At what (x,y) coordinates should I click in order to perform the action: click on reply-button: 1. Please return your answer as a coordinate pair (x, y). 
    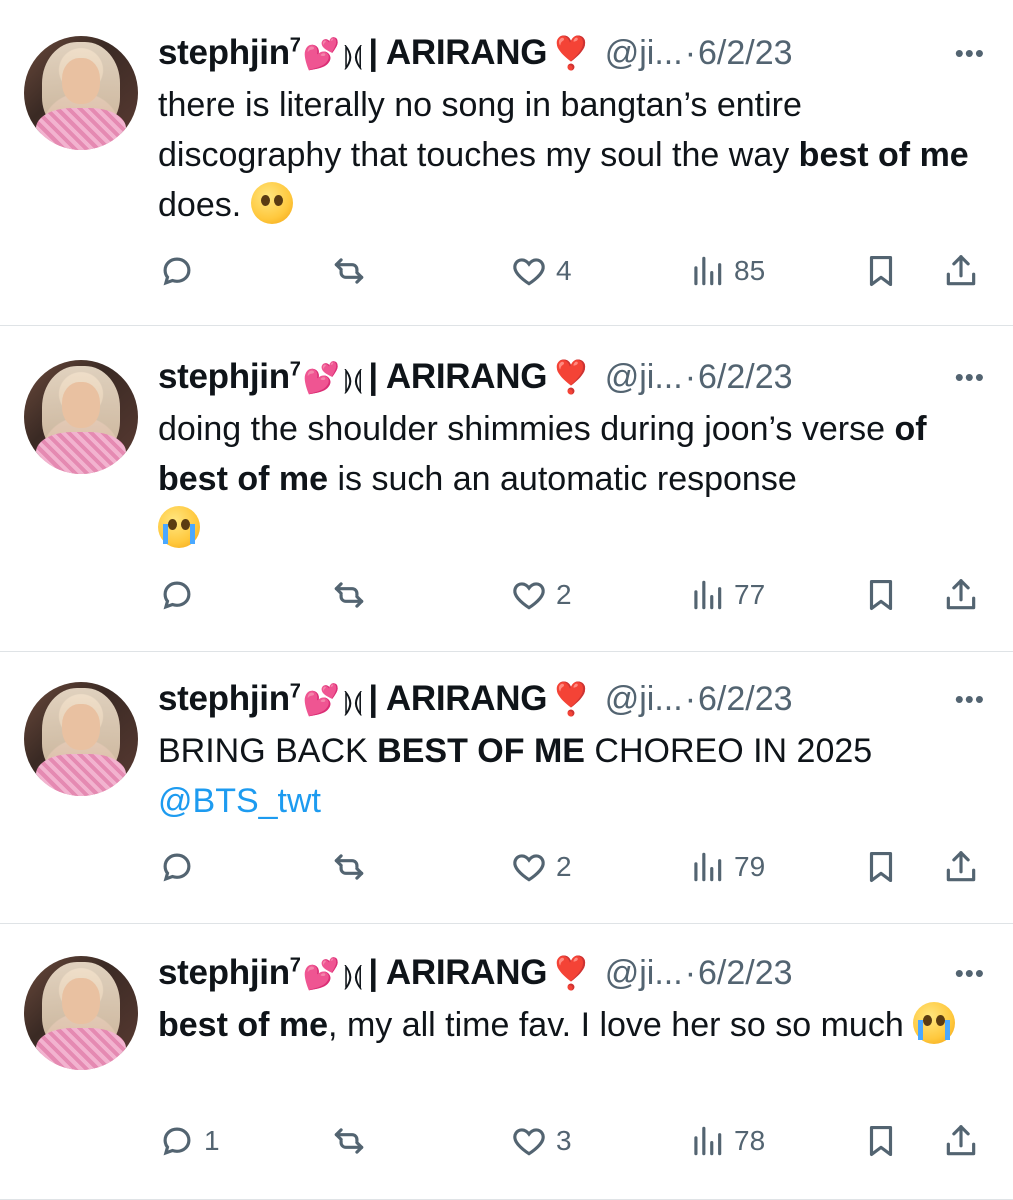
    Looking at the image, I should click on (189, 1141).